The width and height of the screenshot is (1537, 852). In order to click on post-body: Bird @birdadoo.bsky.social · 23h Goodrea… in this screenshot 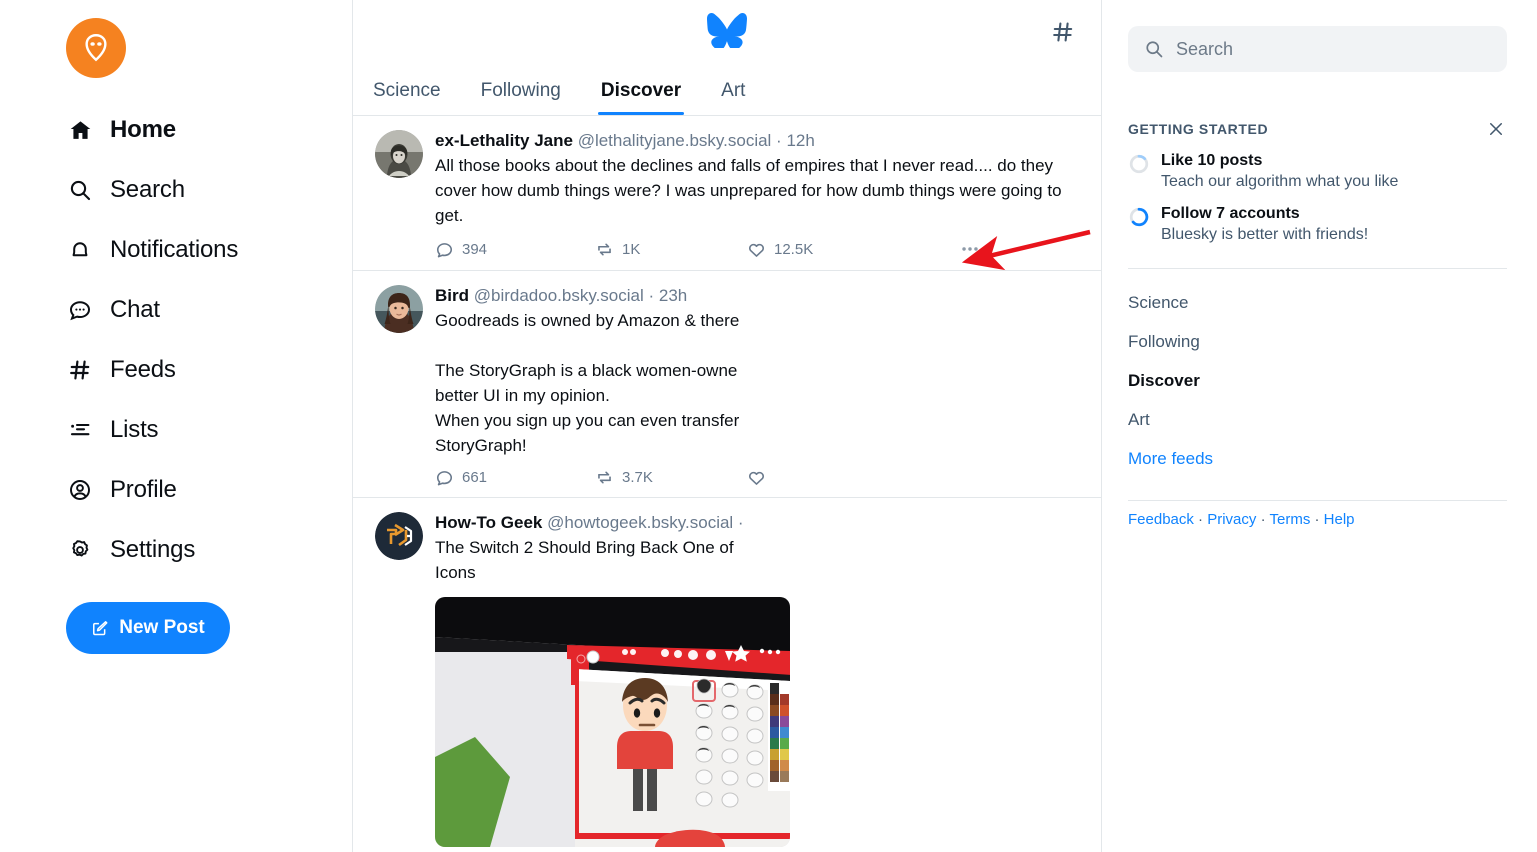, I will do `click(759, 386)`.